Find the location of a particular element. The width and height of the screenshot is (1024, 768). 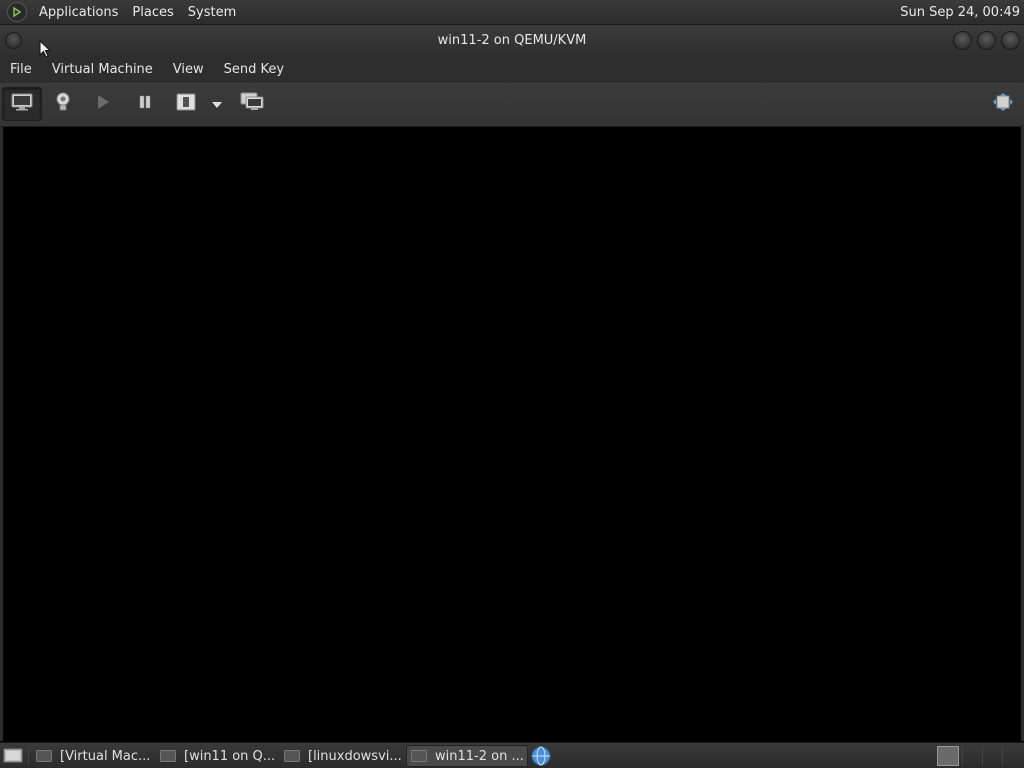

close-button is located at coordinates (1010, 40).